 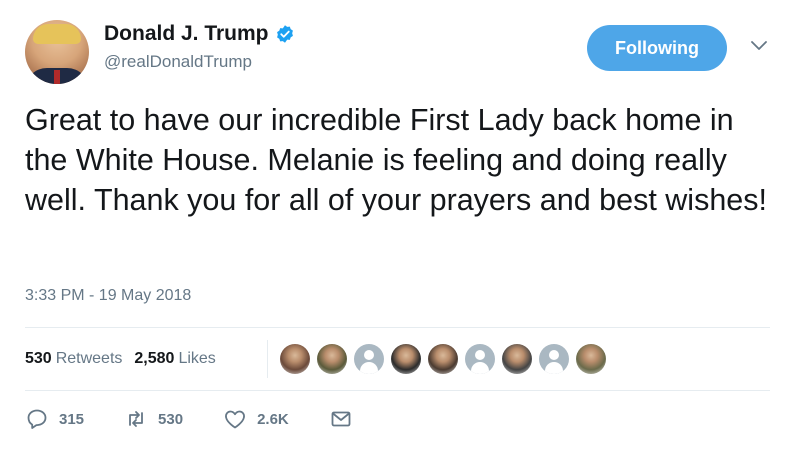 I want to click on verified-badge-icon, so click(x=284, y=34).